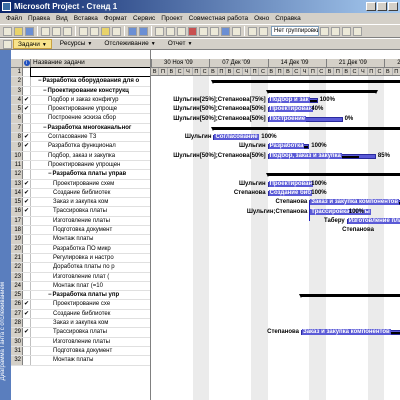 The width and height of the screenshot is (400, 400). Describe the element at coordinates (27, 63) in the screenshot. I see `indicators-column-header: i` at that location.